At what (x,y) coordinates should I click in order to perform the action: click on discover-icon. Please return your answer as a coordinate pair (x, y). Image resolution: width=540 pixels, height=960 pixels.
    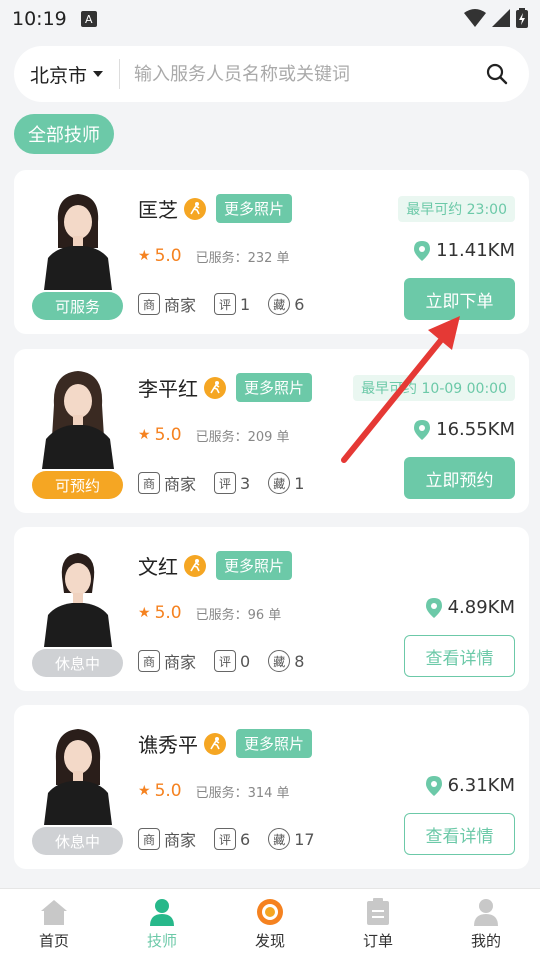
    Looking at the image, I should click on (270, 912).